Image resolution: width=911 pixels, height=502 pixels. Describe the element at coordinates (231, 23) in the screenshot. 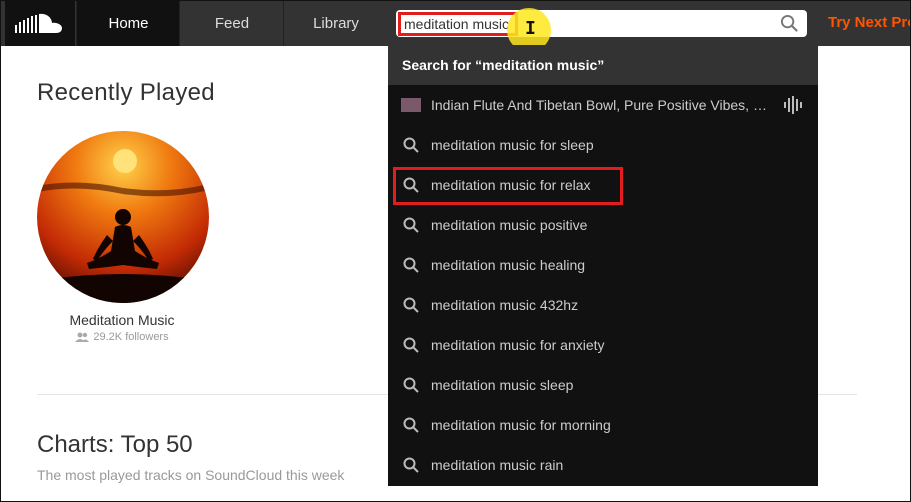

I see `nav-feed: Feed` at that location.